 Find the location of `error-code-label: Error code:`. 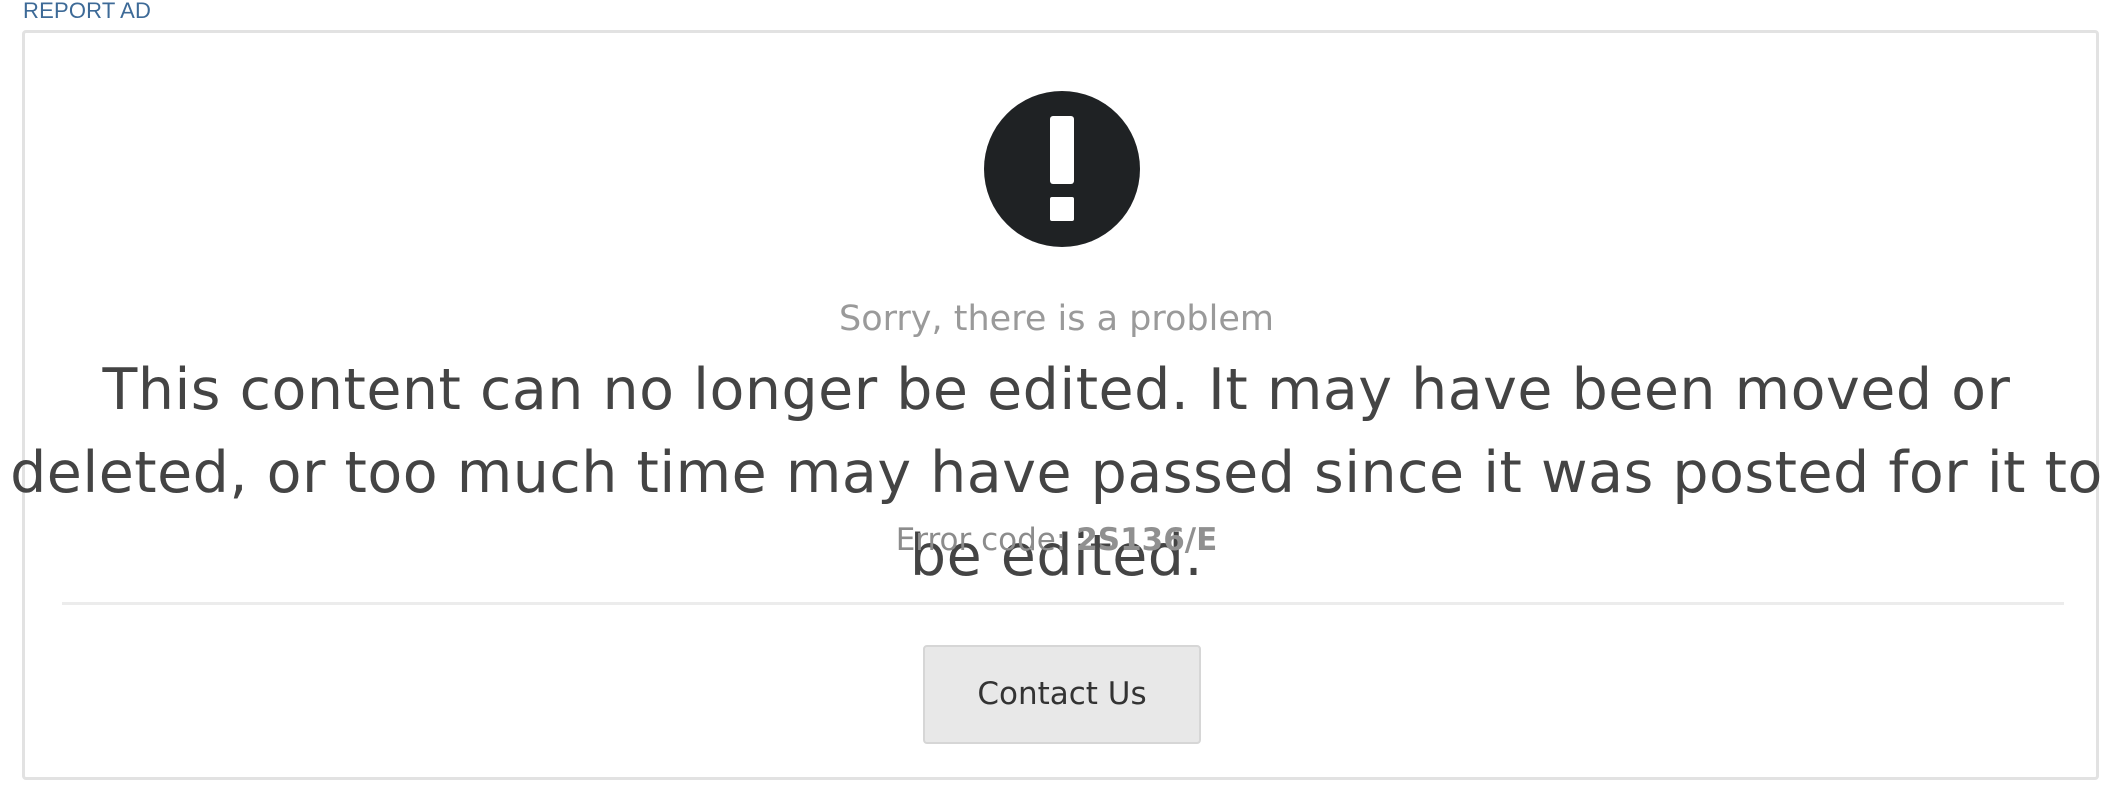

error-code-label: Error code: is located at coordinates (986, 540).